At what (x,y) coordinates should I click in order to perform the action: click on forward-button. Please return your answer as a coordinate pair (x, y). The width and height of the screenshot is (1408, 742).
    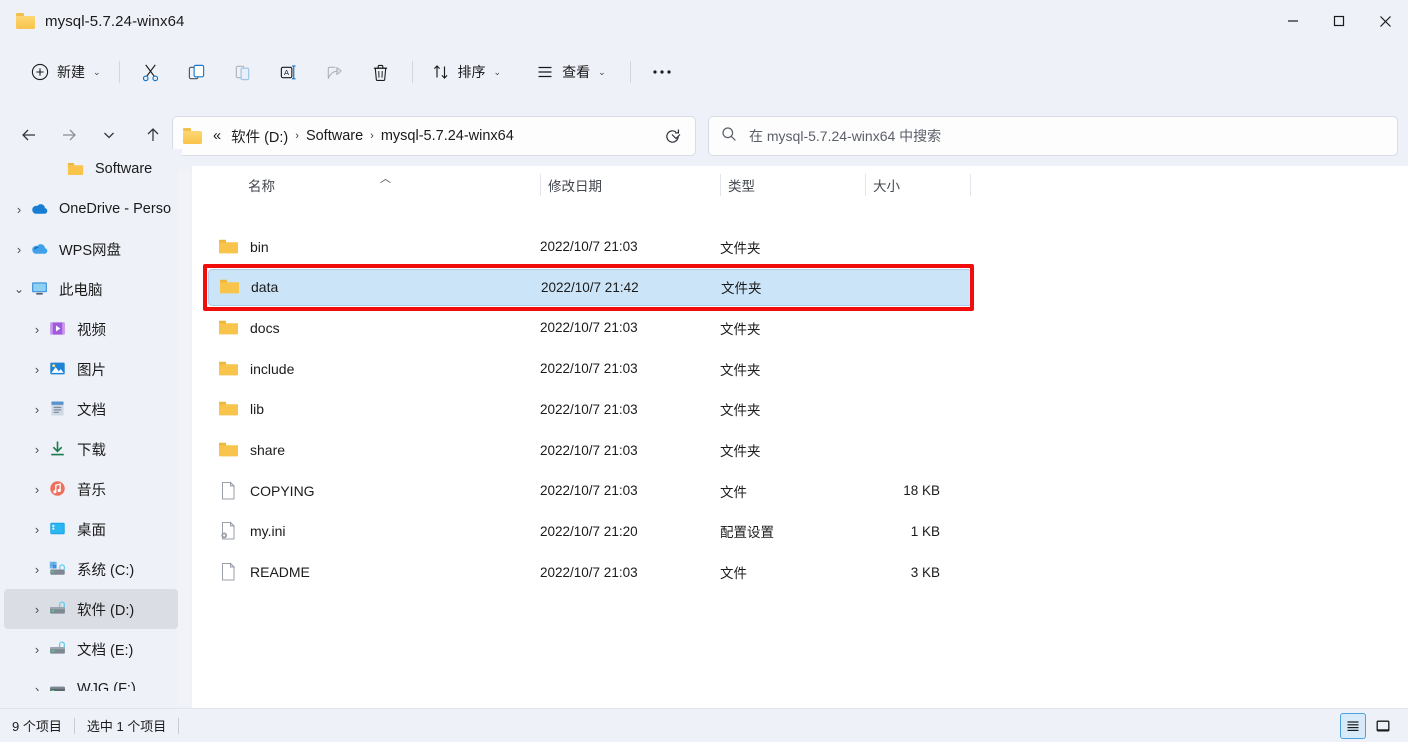
    Looking at the image, I should click on (69, 135).